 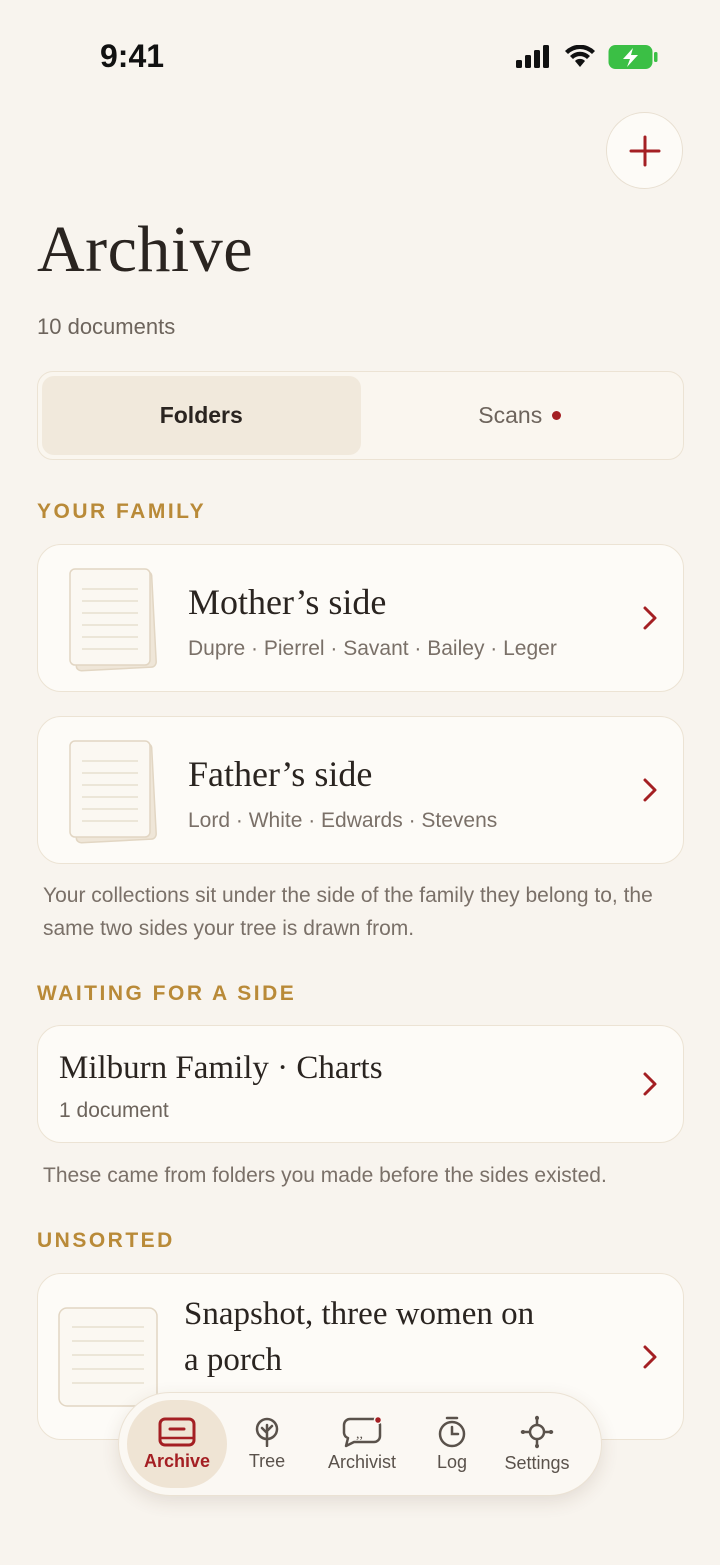 What do you see at coordinates (267, 1432) in the screenshot?
I see `tree-icon` at bounding box center [267, 1432].